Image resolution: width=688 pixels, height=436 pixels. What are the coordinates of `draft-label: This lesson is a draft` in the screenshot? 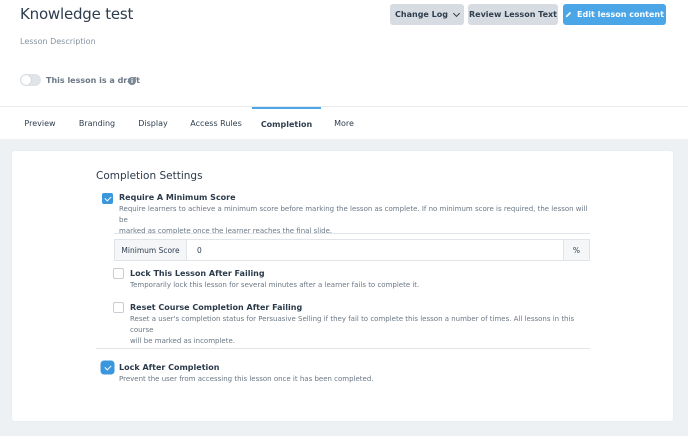 It's located at (93, 80).